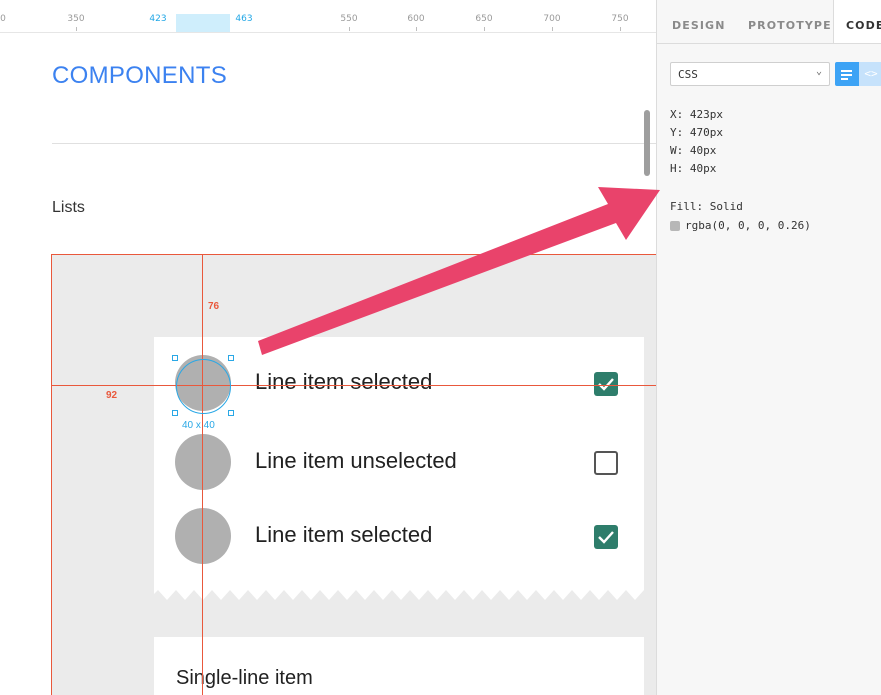  Describe the element at coordinates (620, 19) in the screenshot. I see `ruler-label: 750` at that location.